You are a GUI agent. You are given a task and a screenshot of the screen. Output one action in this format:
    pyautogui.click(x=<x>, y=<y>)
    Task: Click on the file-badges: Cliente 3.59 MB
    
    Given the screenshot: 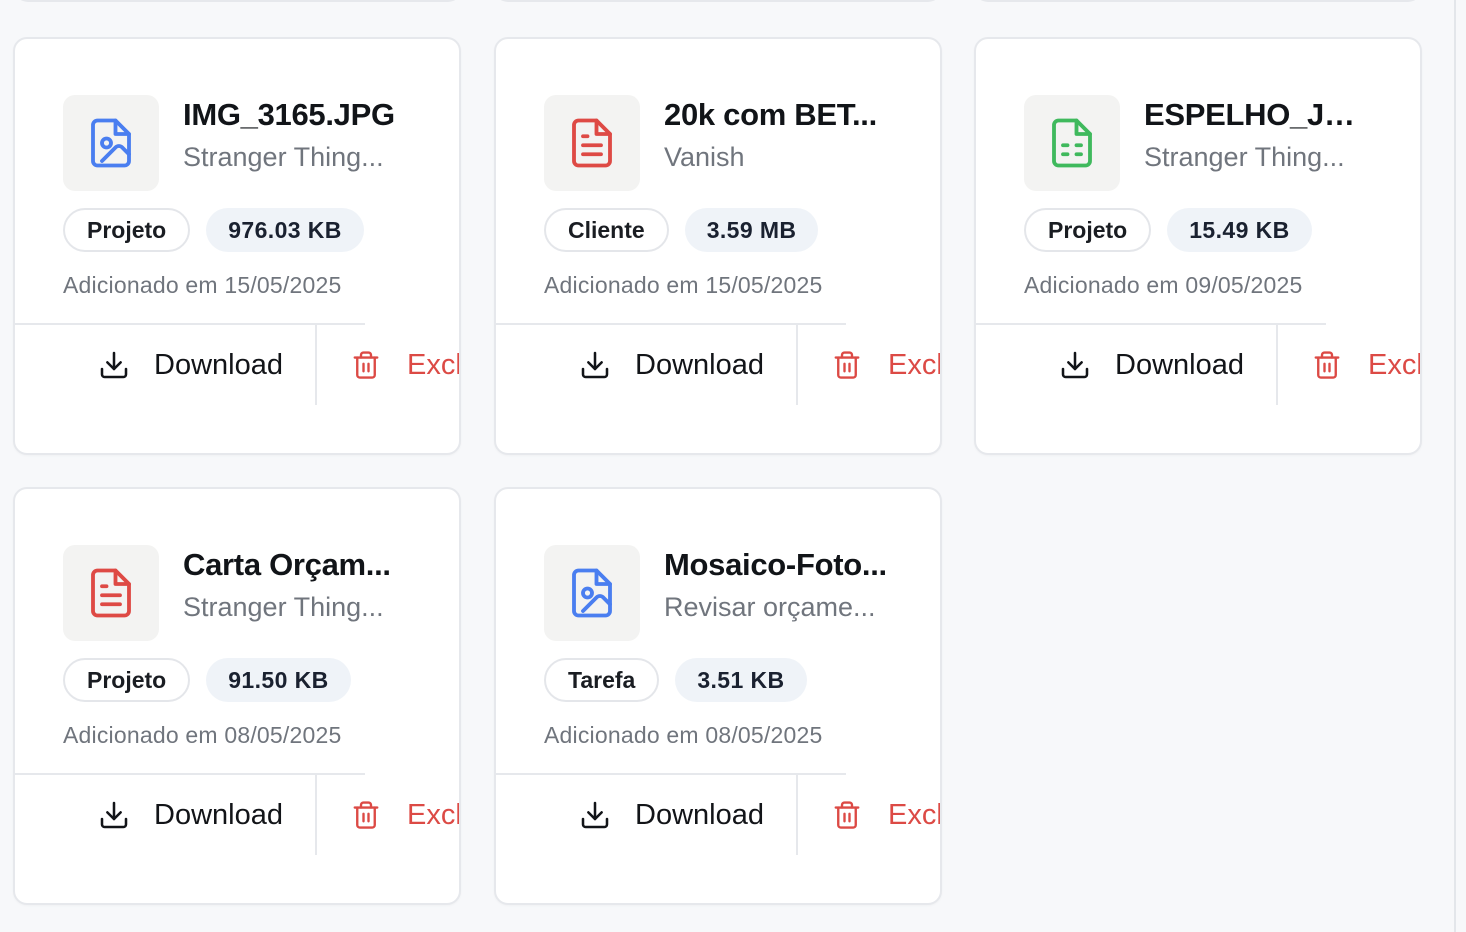 What is the action you would take?
    pyautogui.click(x=681, y=230)
    